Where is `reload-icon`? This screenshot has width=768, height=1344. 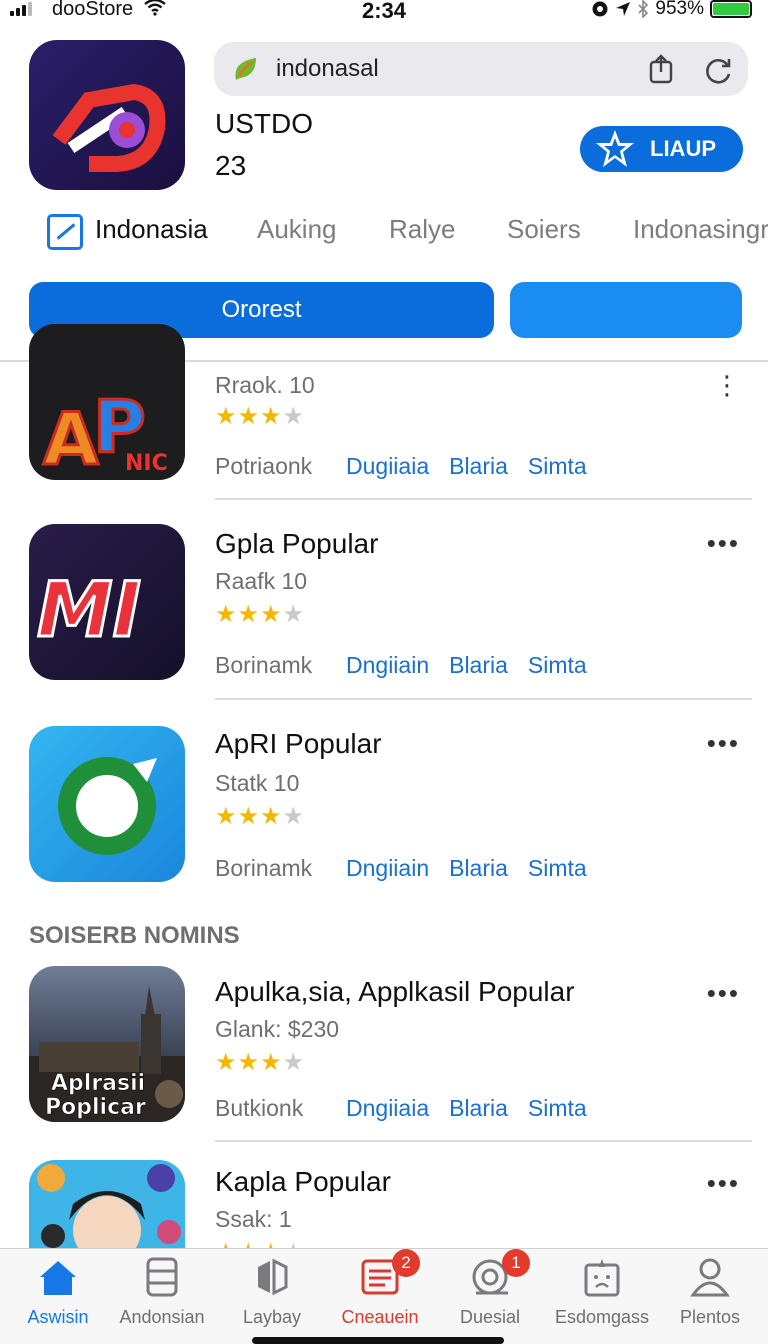
reload-icon is located at coordinates (718, 70).